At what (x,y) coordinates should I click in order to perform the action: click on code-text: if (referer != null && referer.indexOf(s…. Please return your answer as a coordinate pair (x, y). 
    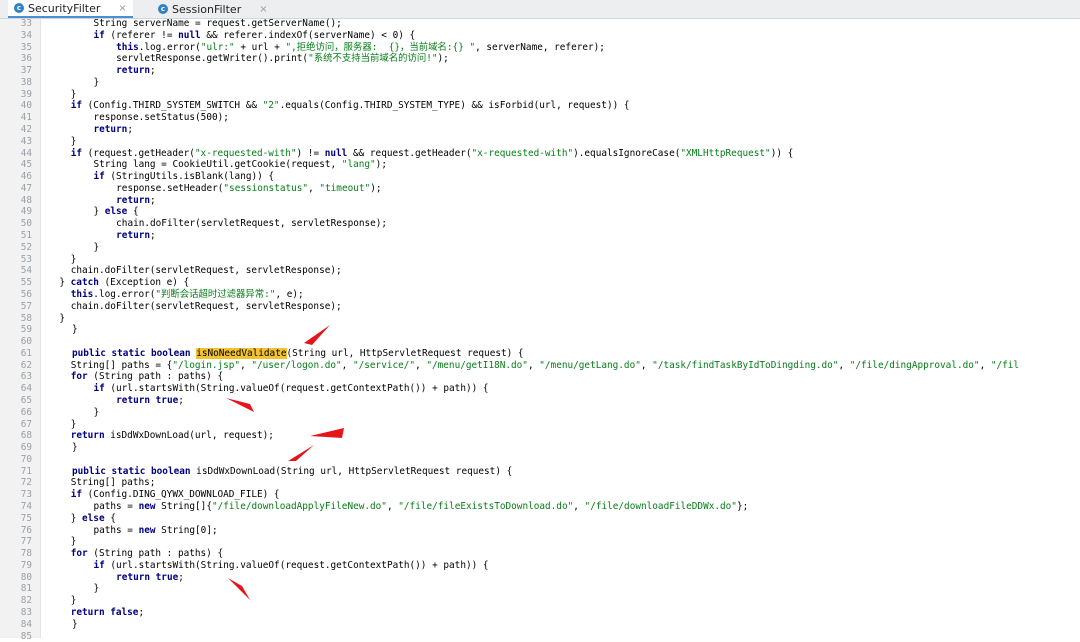
    Looking at the image, I should click on (254, 35).